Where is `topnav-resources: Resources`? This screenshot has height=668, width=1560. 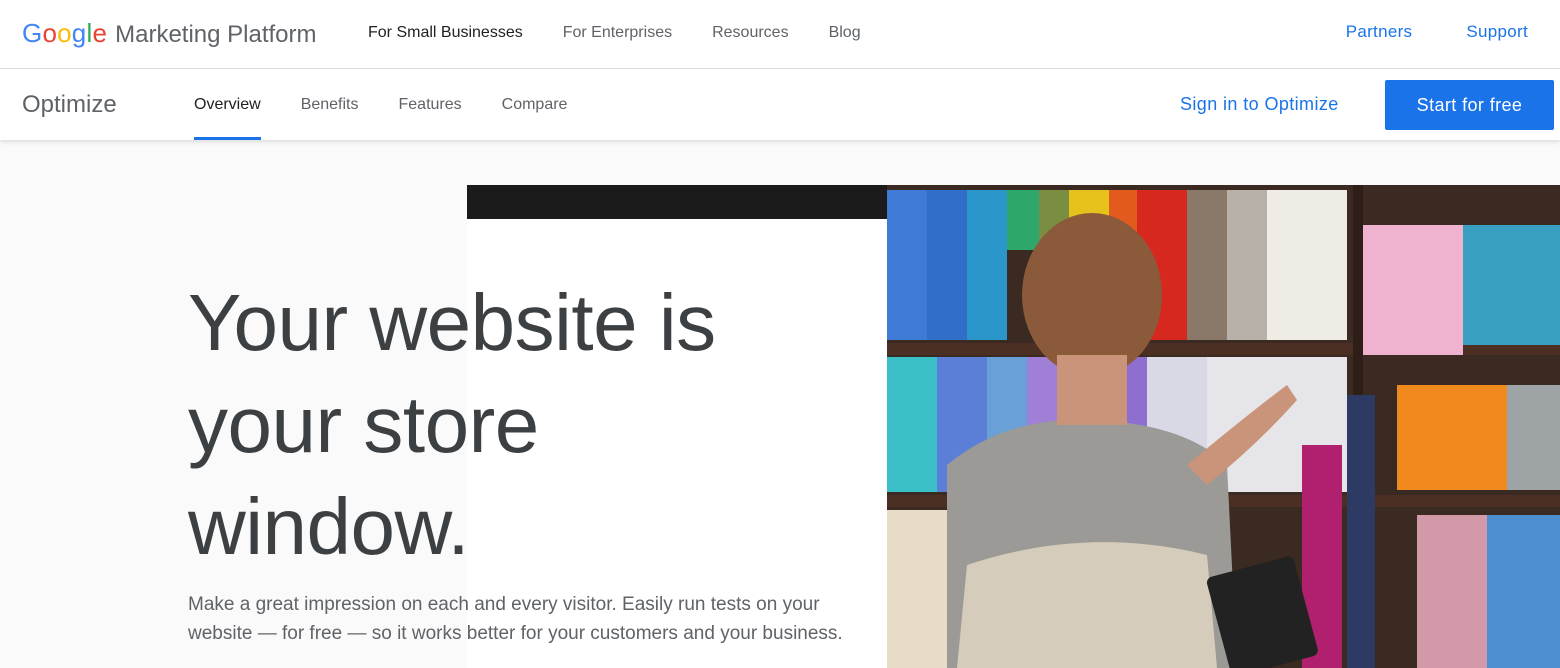 topnav-resources: Resources is located at coordinates (750, 33).